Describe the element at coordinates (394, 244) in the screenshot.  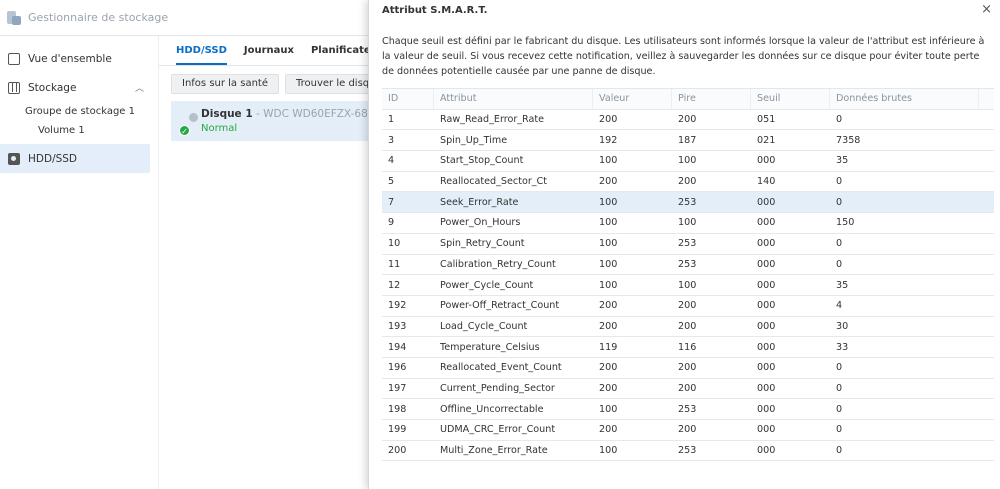
I see `cell-id: 10` at that location.